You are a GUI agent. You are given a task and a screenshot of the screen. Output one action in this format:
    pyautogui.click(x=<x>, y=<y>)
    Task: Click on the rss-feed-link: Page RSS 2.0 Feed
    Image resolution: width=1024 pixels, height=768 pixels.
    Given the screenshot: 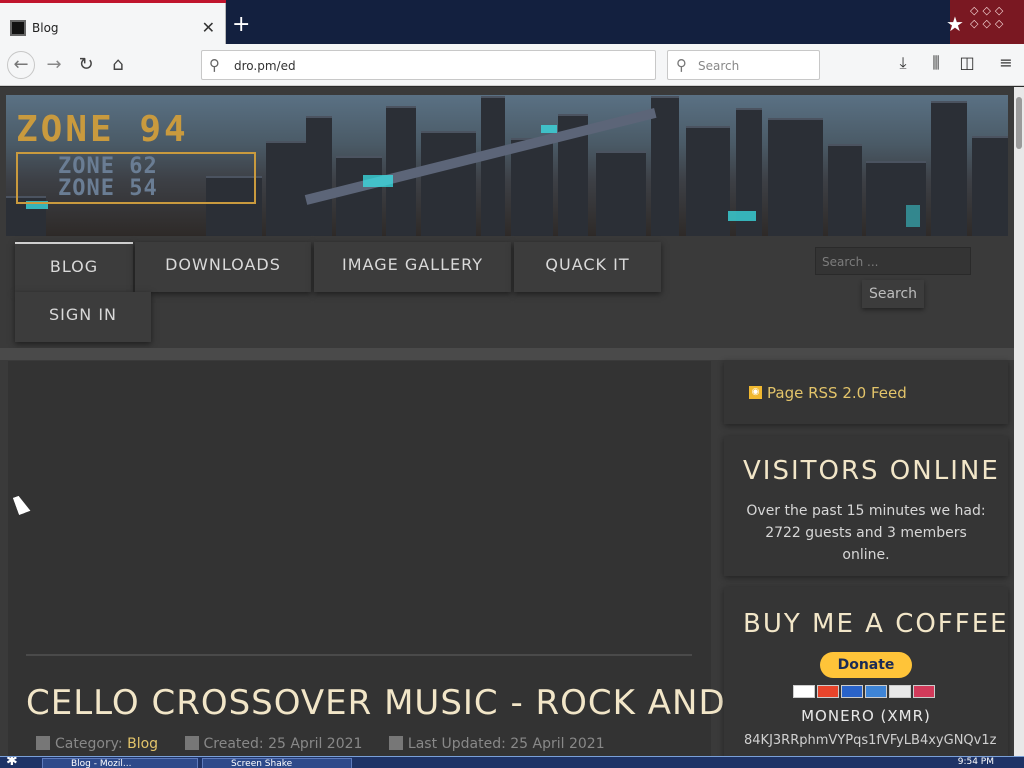 What is the action you would take?
    pyautogui.click(x=837, y=393)
    